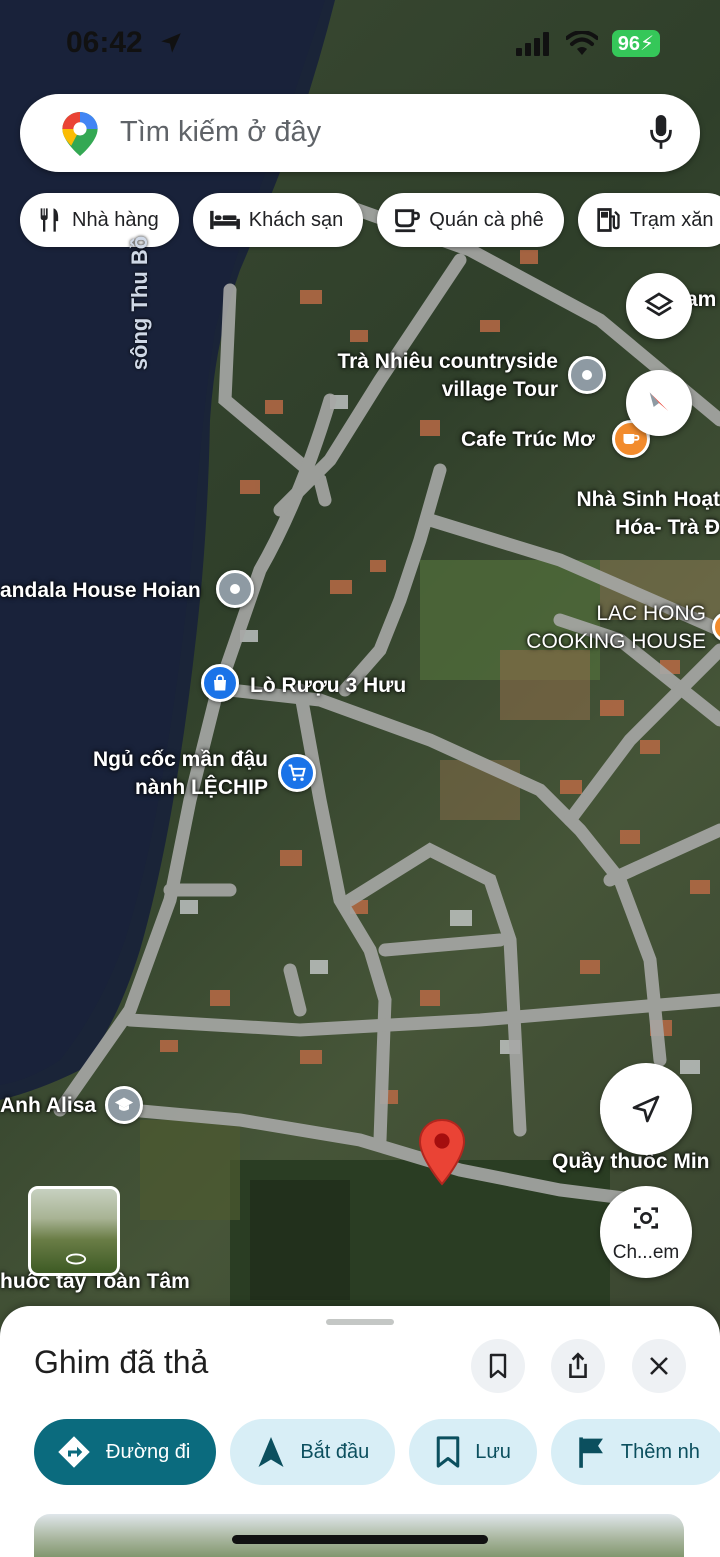 The width and height of the screenshot is (720, 1557). I want to click on directions-button: Đường đi, so click(125, 1452).